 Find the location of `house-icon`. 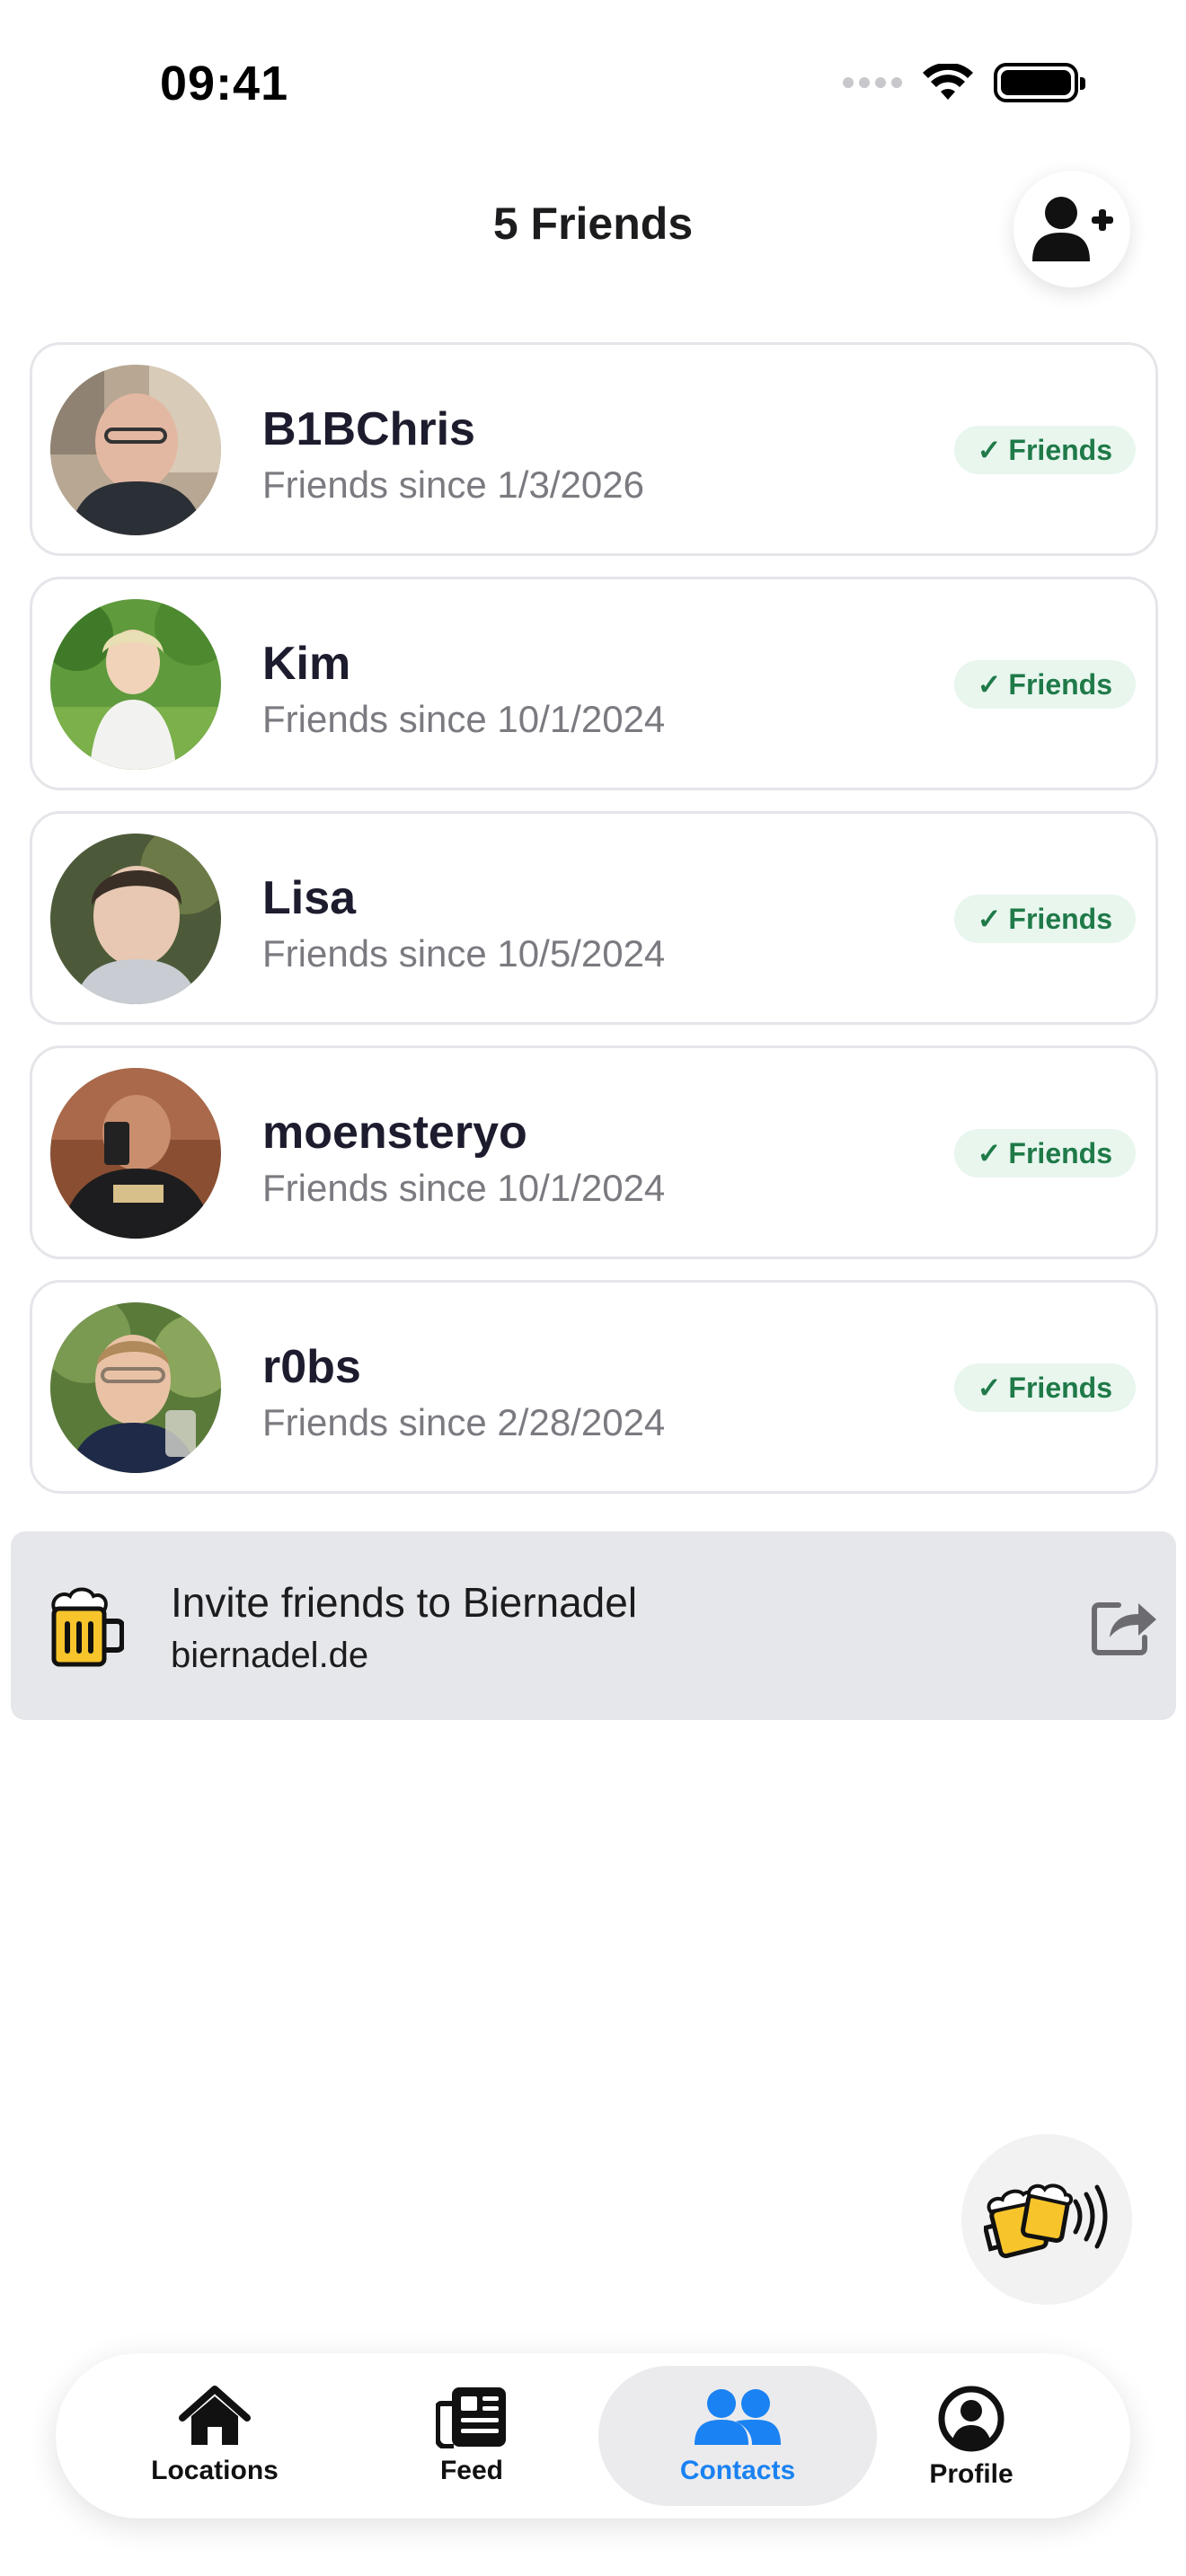

house-icon is located at coordinates (215, 2415).